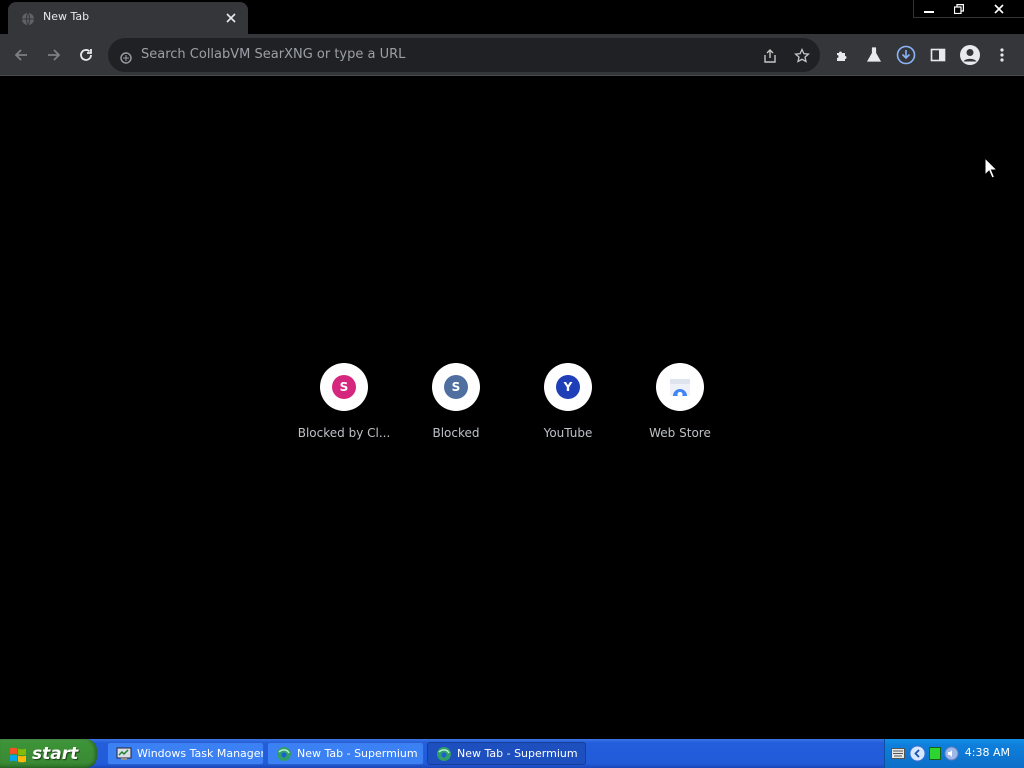  What do you see at coordinates (935, 753) in the screenshot?
I see `network-icon` at bounding box center [935, 753].